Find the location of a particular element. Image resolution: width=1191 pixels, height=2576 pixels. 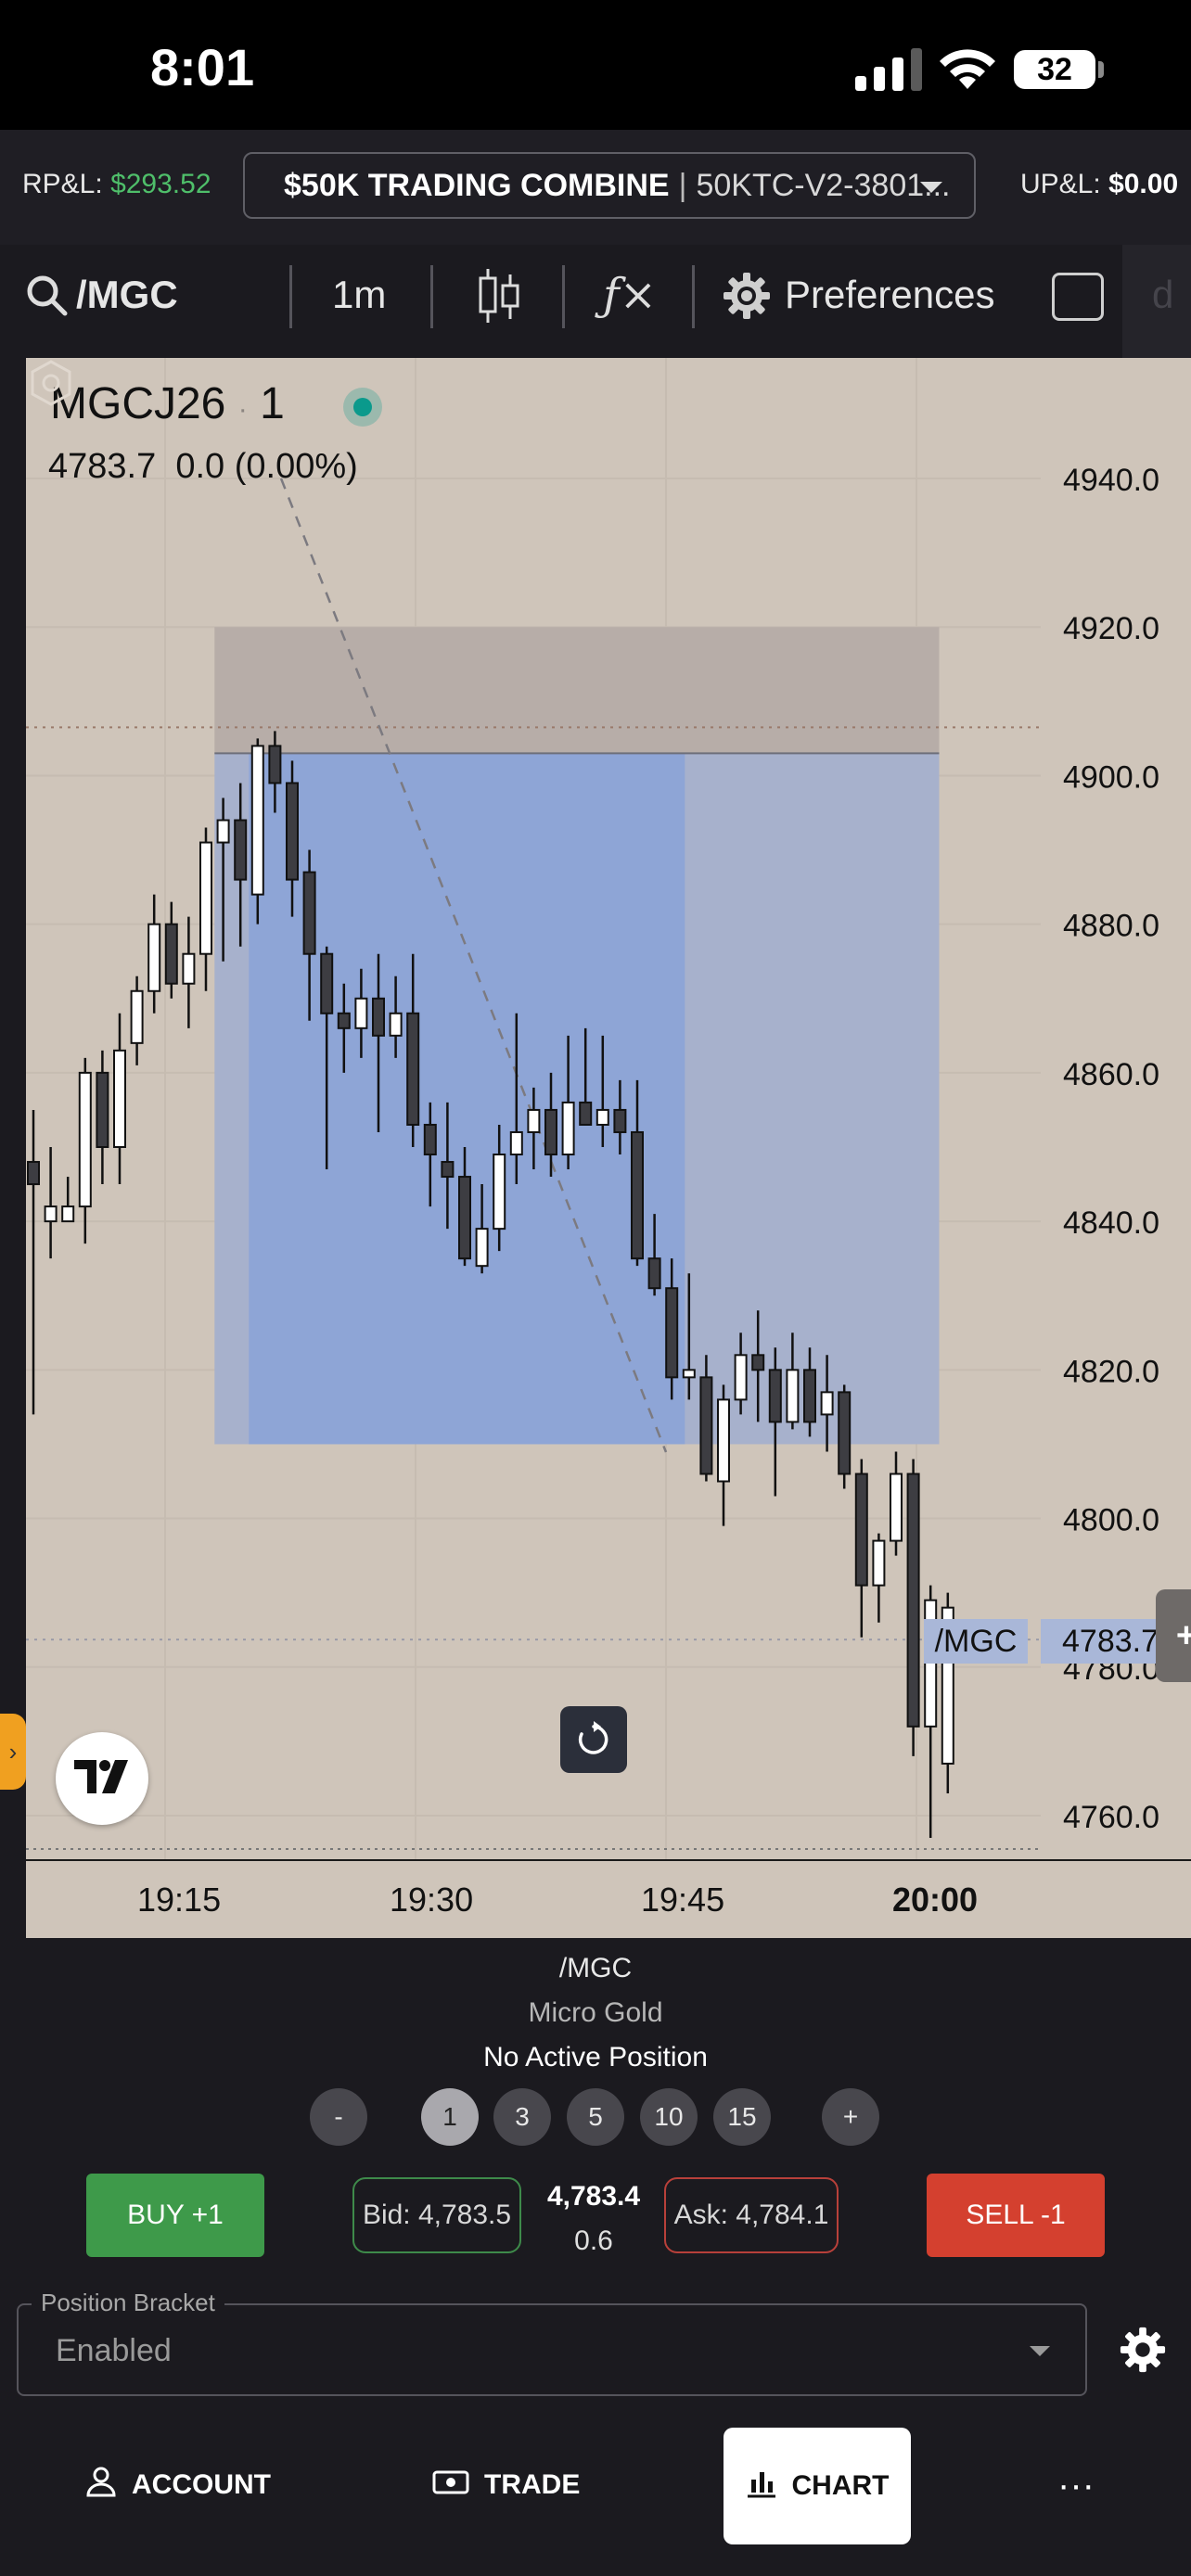

chart-toolbar: /MGC 1m ƒ× Preferences d is located at coordinates (595, 301).